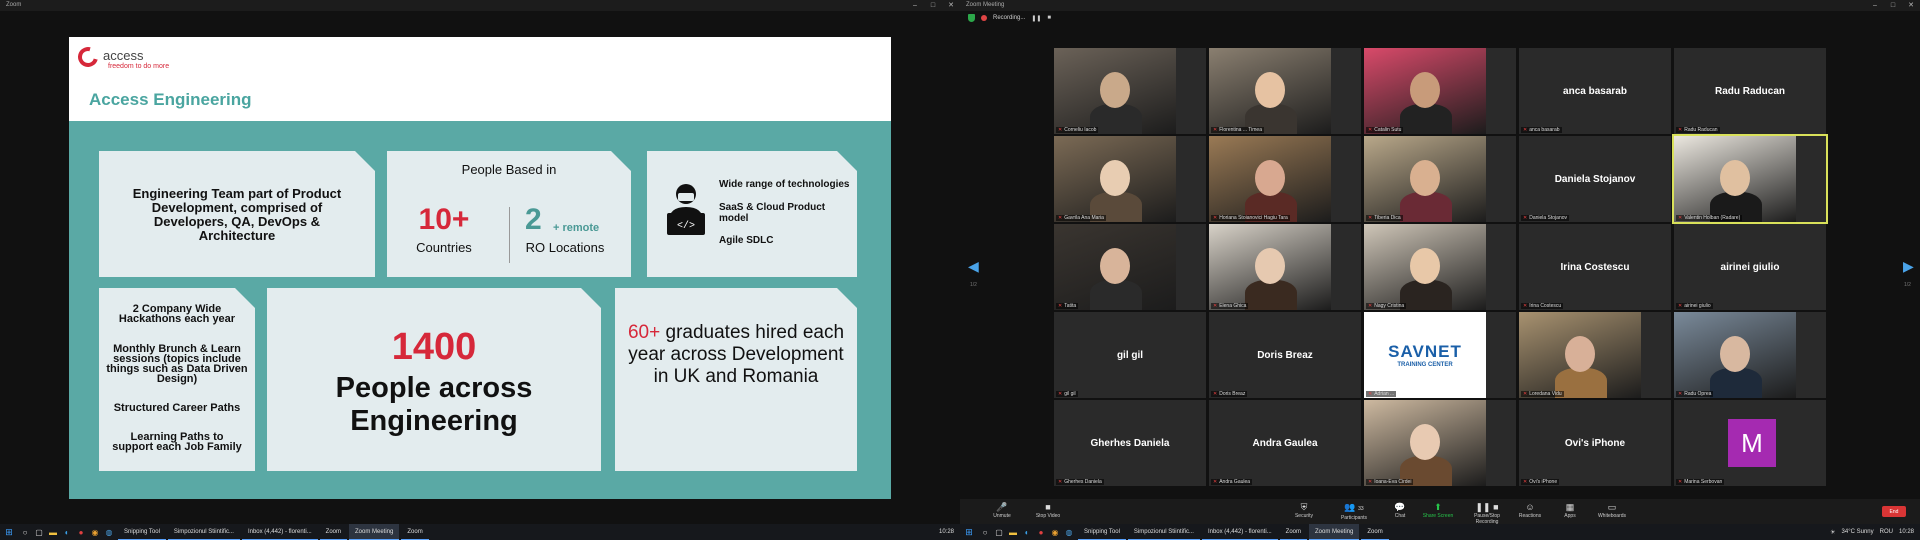 Image resolution: width=1920 pixels, height=540 pixels. Describe the element at coordinates (1115, 178) in the screenshot. I see `participant-face` at that location.